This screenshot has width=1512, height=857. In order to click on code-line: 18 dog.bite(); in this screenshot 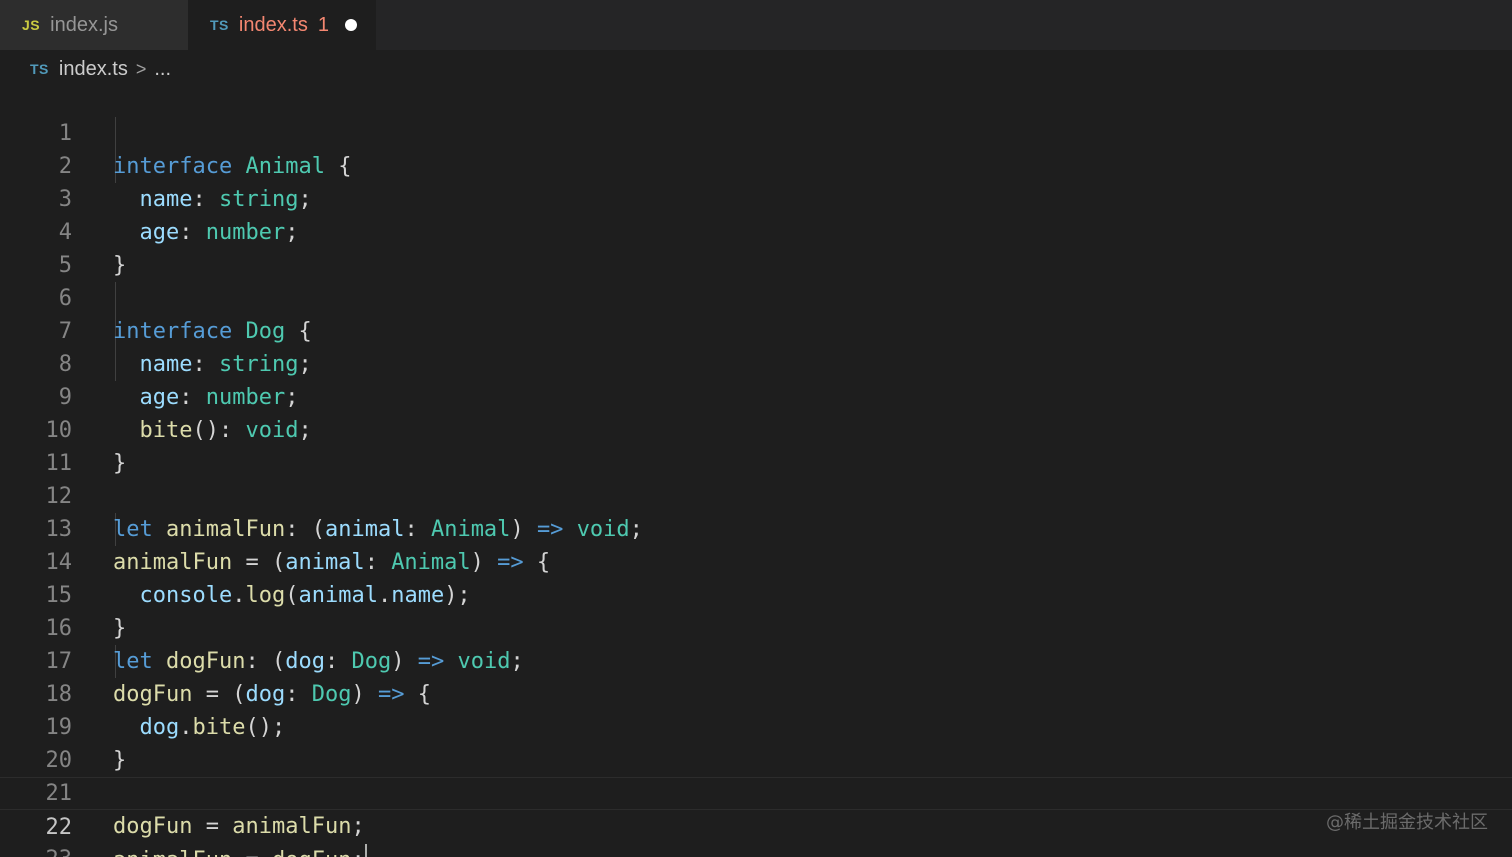, I will do `click(756, 692)`.